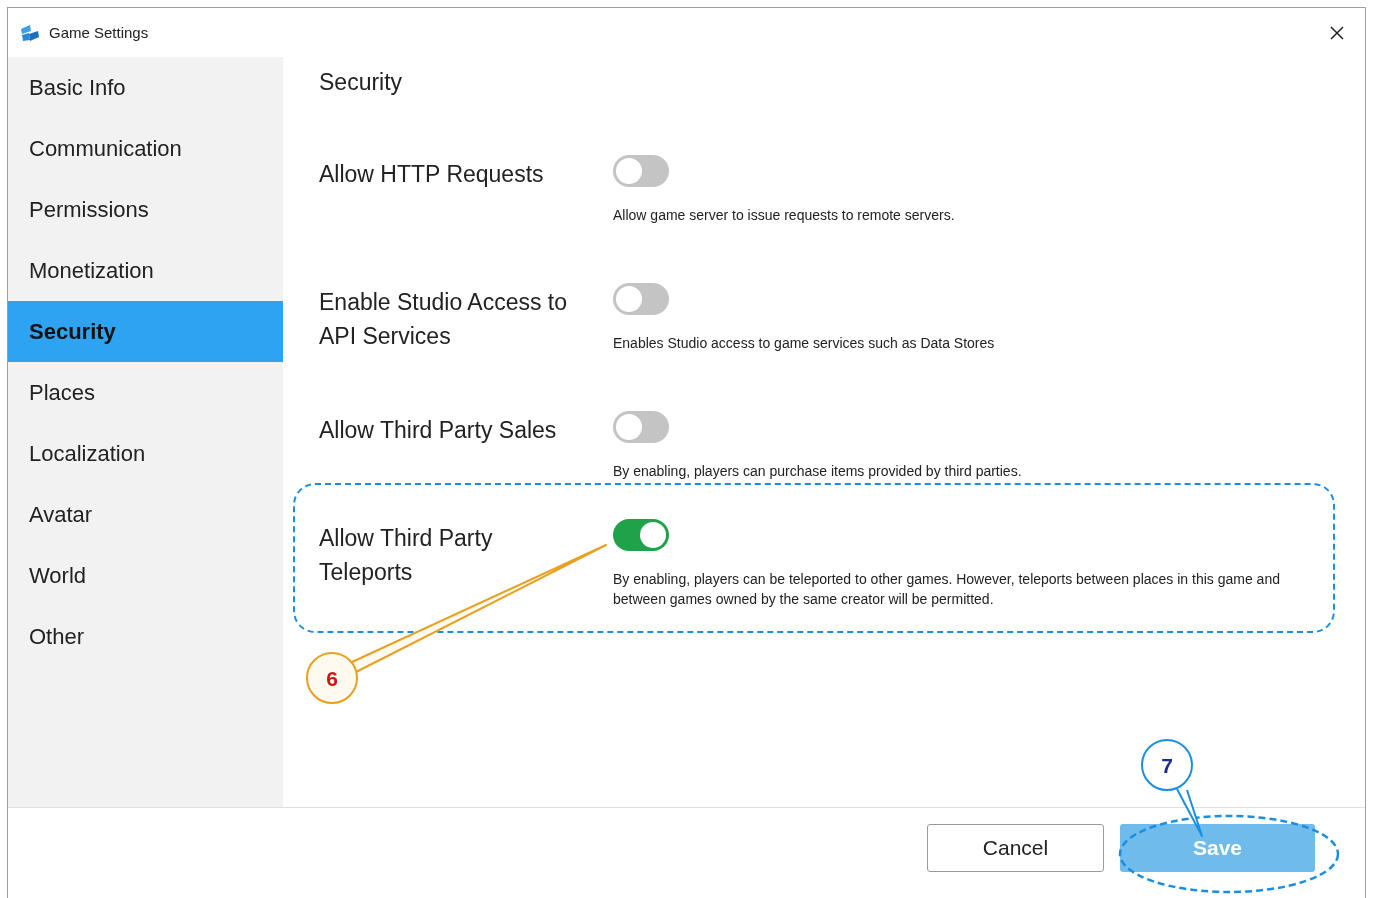 The width and height of the screenshot is (1375, 898). What do you see at coordinates (145, 87) in the screenshot?
I see `sidebar-item: Basic Info` at bounding box center [145, 87].